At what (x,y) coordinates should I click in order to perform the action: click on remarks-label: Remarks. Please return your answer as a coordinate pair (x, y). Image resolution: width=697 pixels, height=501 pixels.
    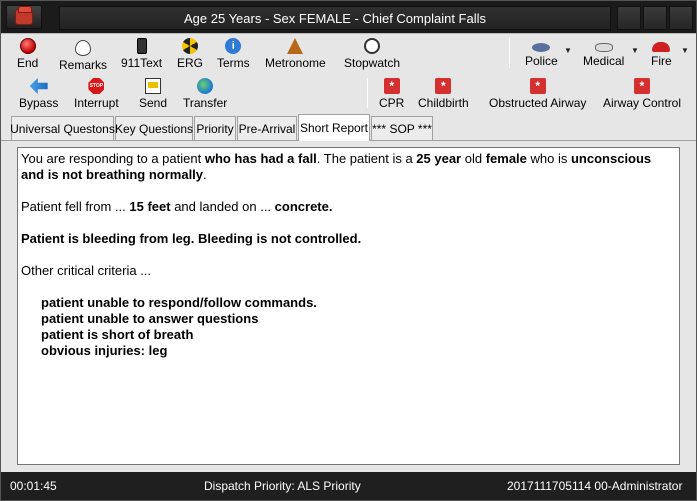
    Looking at the image, I should click on (83, 65).